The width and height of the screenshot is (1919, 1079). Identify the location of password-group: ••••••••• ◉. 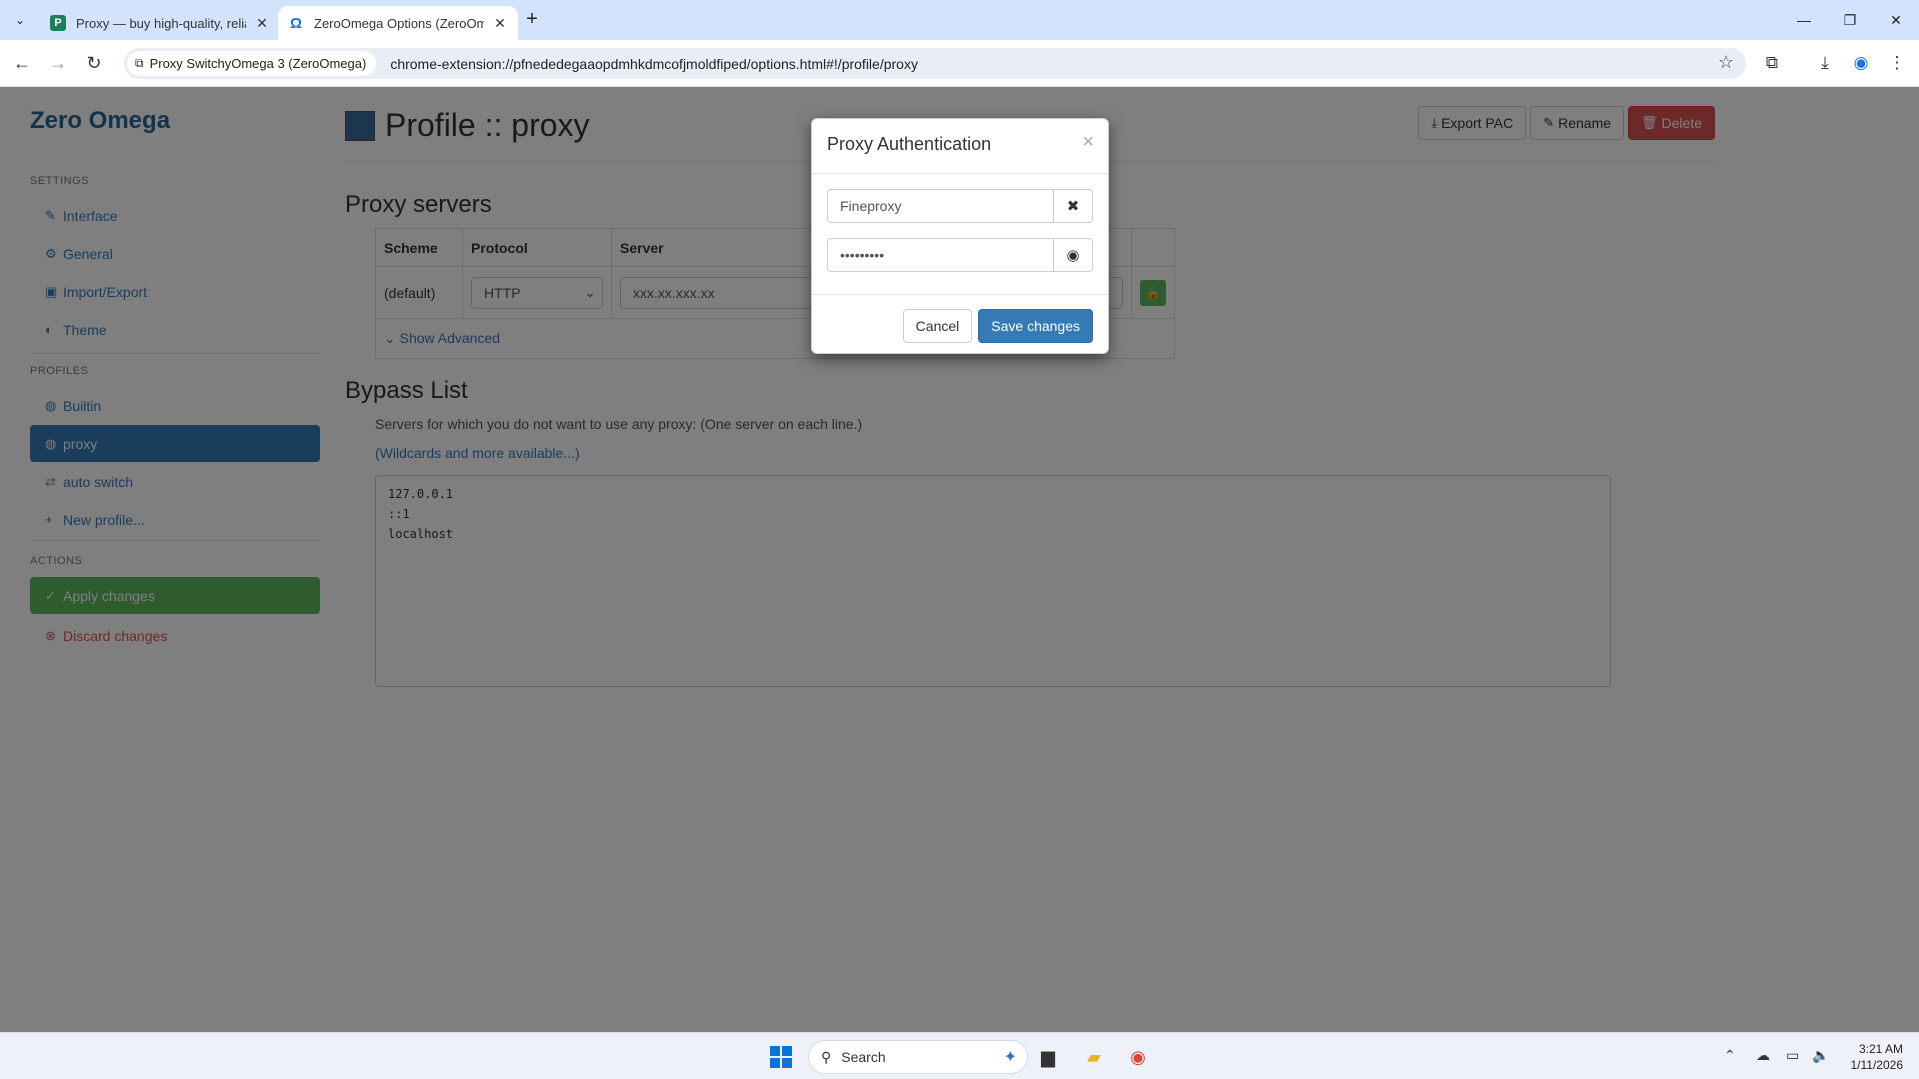
(960, 255).